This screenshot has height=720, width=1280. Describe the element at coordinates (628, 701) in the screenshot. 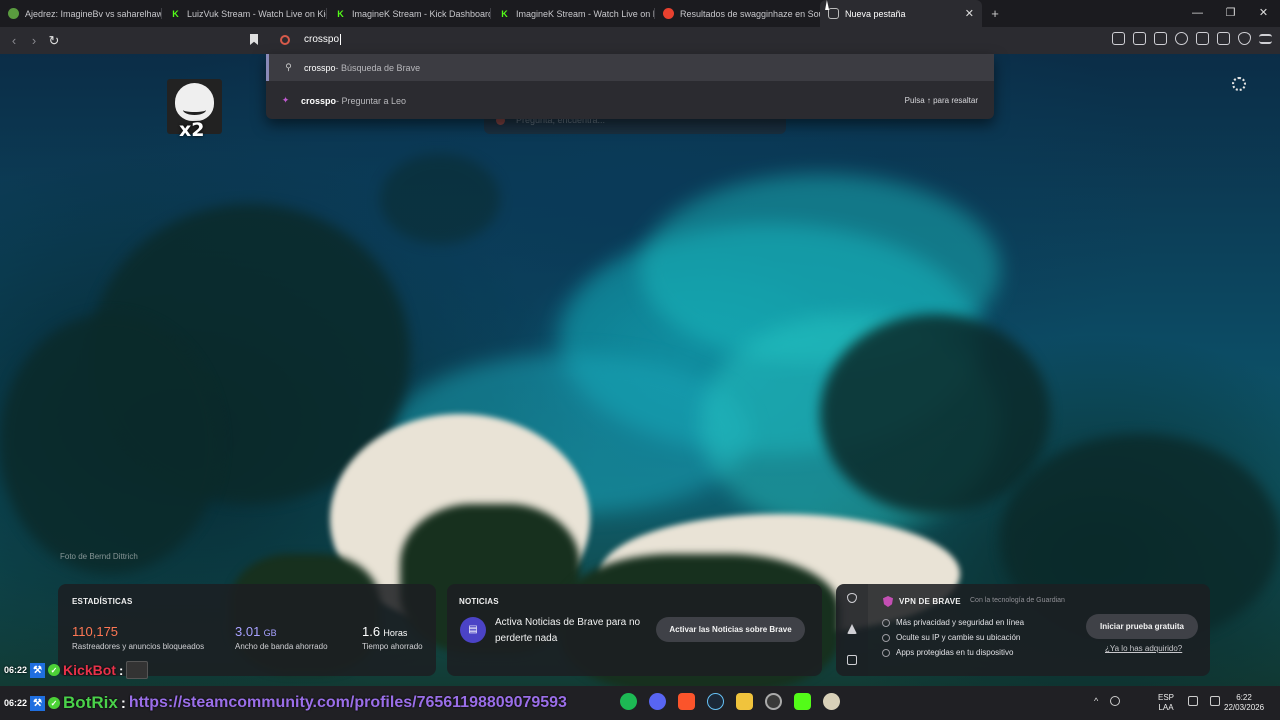

I see `spotify-icon` at that location.